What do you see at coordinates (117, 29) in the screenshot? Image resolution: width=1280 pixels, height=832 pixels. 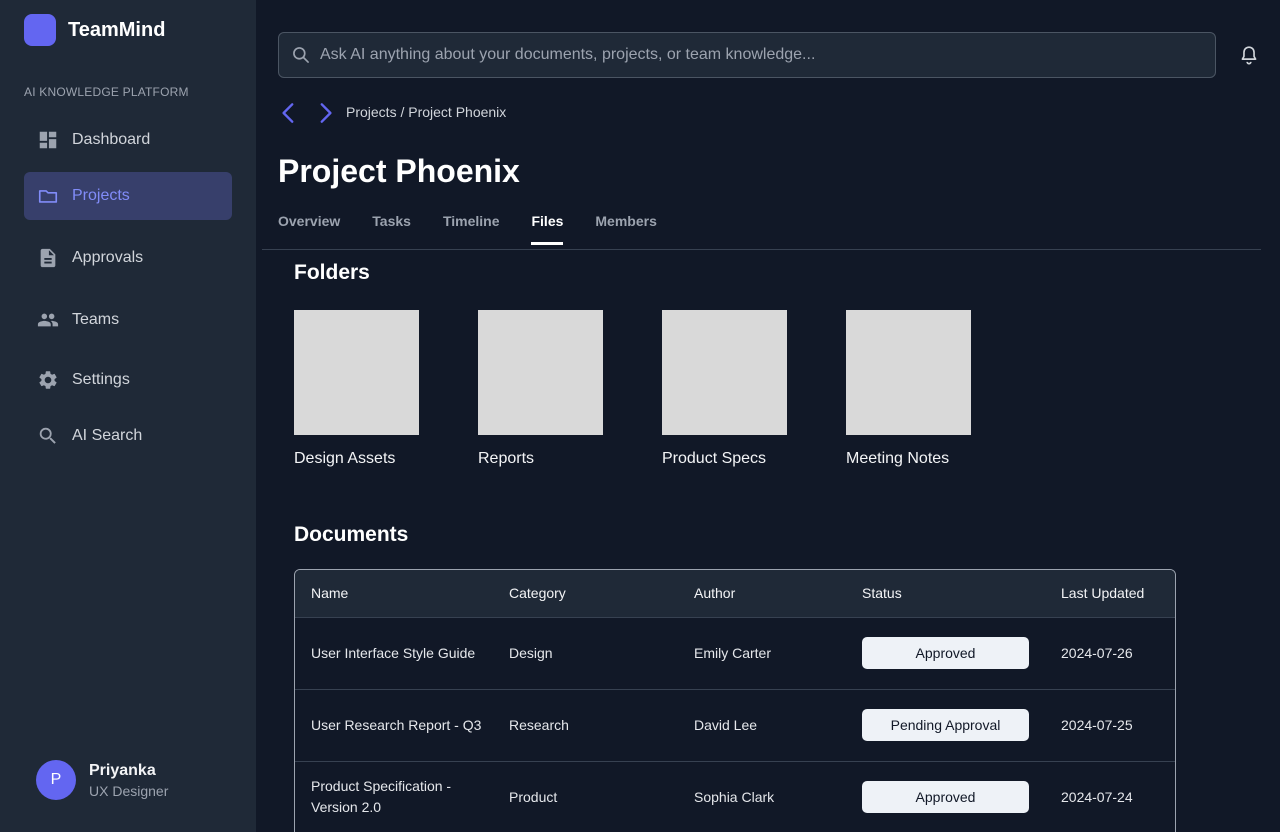 I see `brand-name: TeamMind` at bounding box center [117, 29].